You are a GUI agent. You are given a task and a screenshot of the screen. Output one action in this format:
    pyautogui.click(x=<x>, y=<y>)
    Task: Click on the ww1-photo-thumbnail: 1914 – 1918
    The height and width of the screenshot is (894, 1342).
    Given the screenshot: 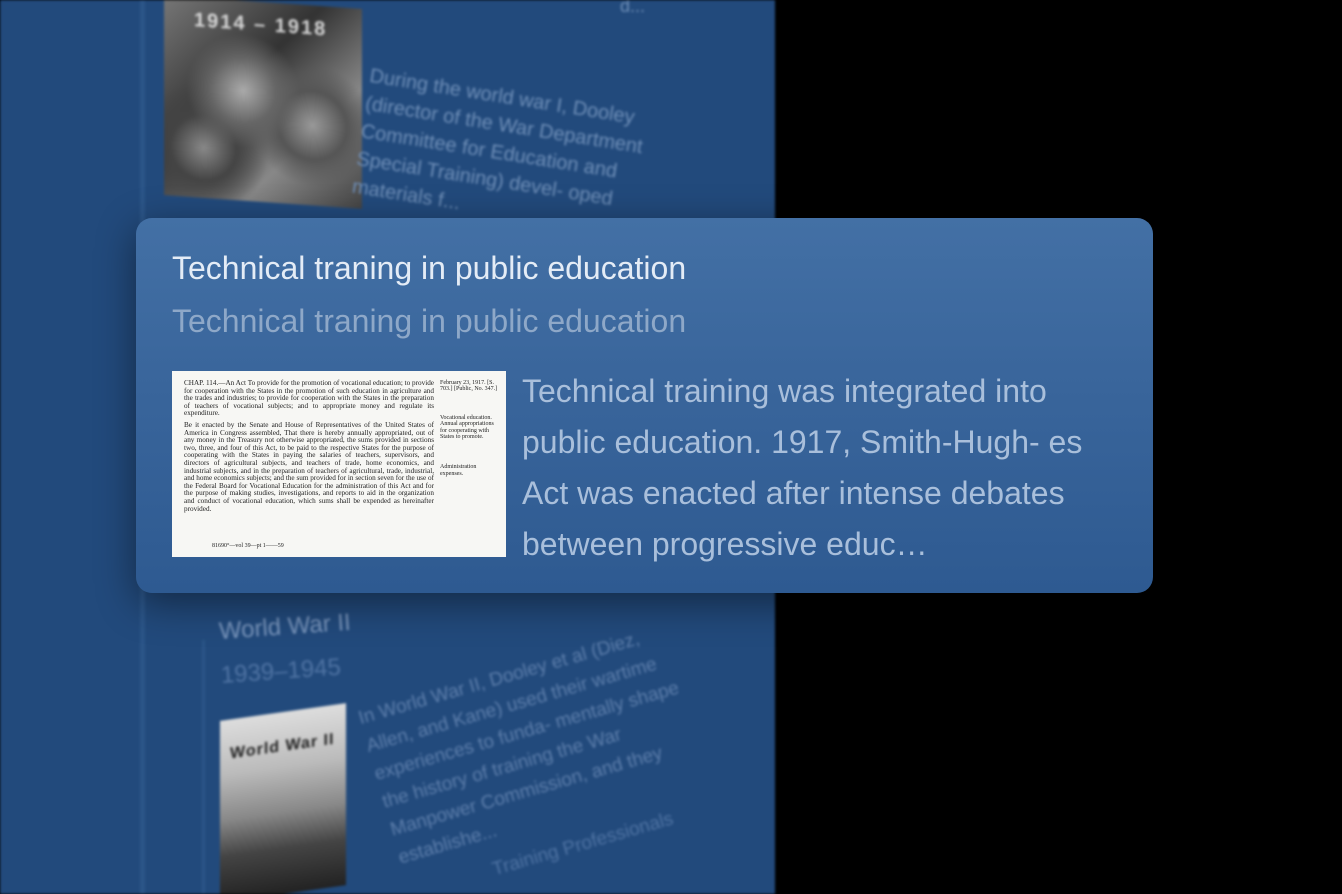 What is the action you would take?
    pyautogui.click(x=263, y=104)
    